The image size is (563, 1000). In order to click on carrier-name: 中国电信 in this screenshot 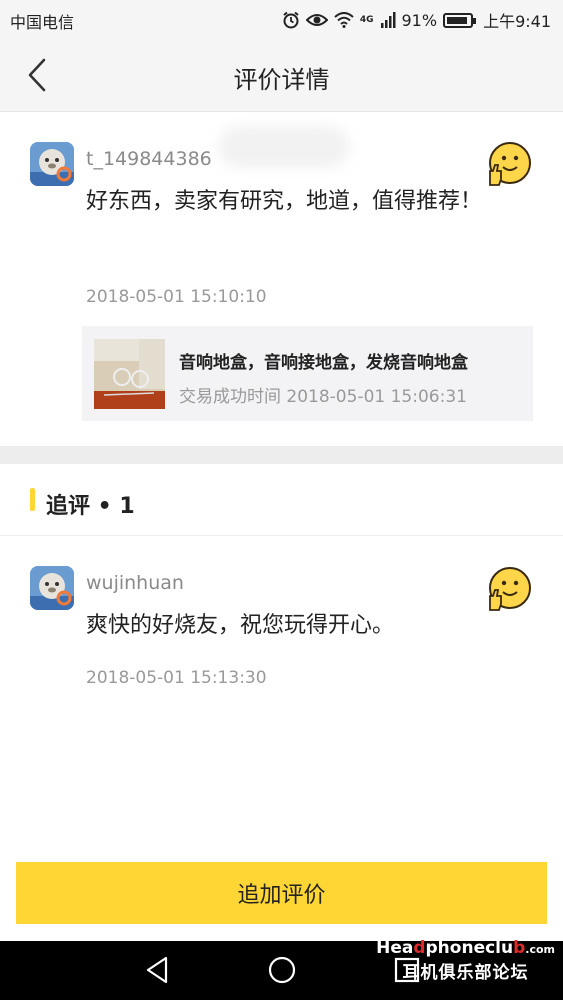, I will do `click(42, 22)`.